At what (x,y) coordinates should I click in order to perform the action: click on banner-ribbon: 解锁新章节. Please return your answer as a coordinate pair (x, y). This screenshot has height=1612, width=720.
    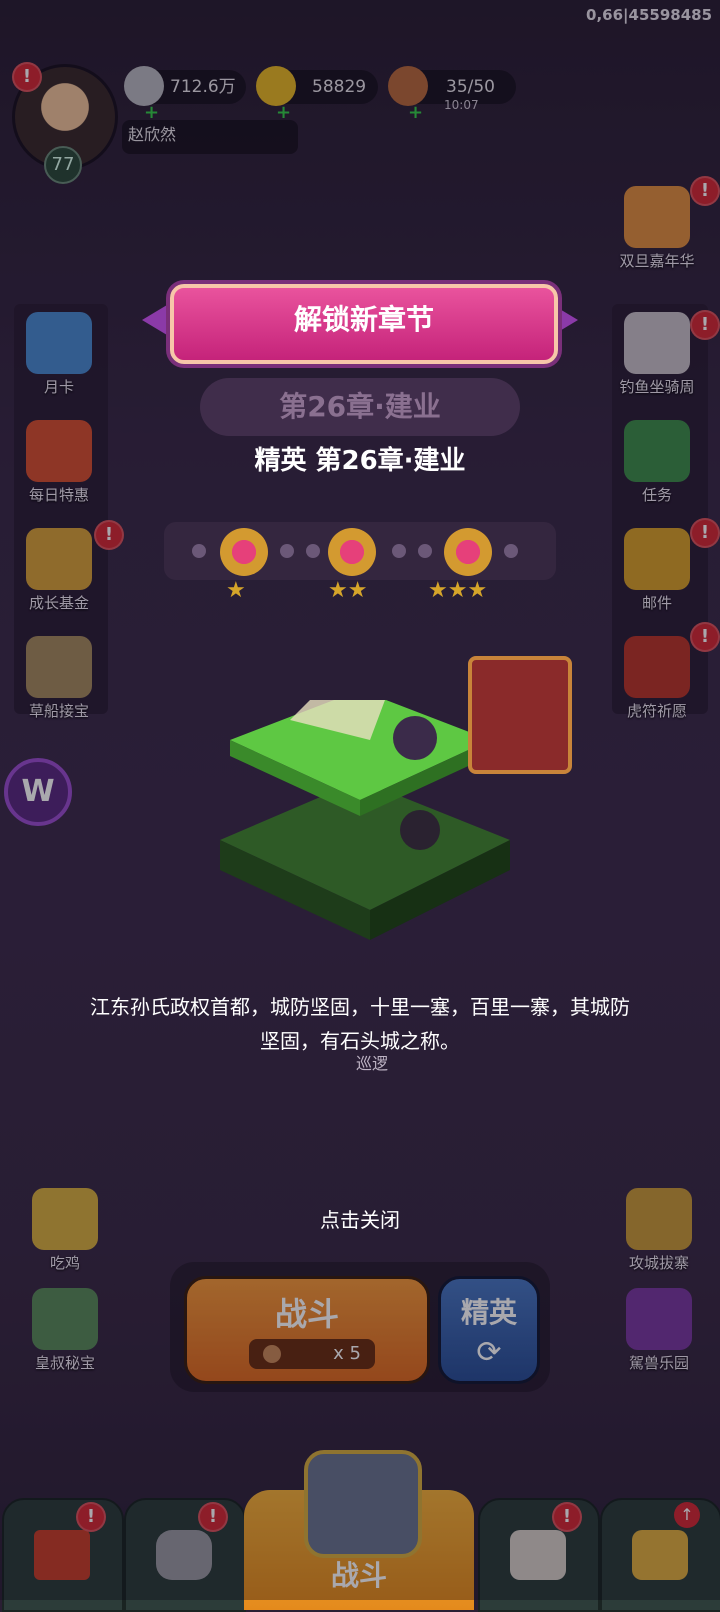
    Looking at the image, I should click on (364, 324).